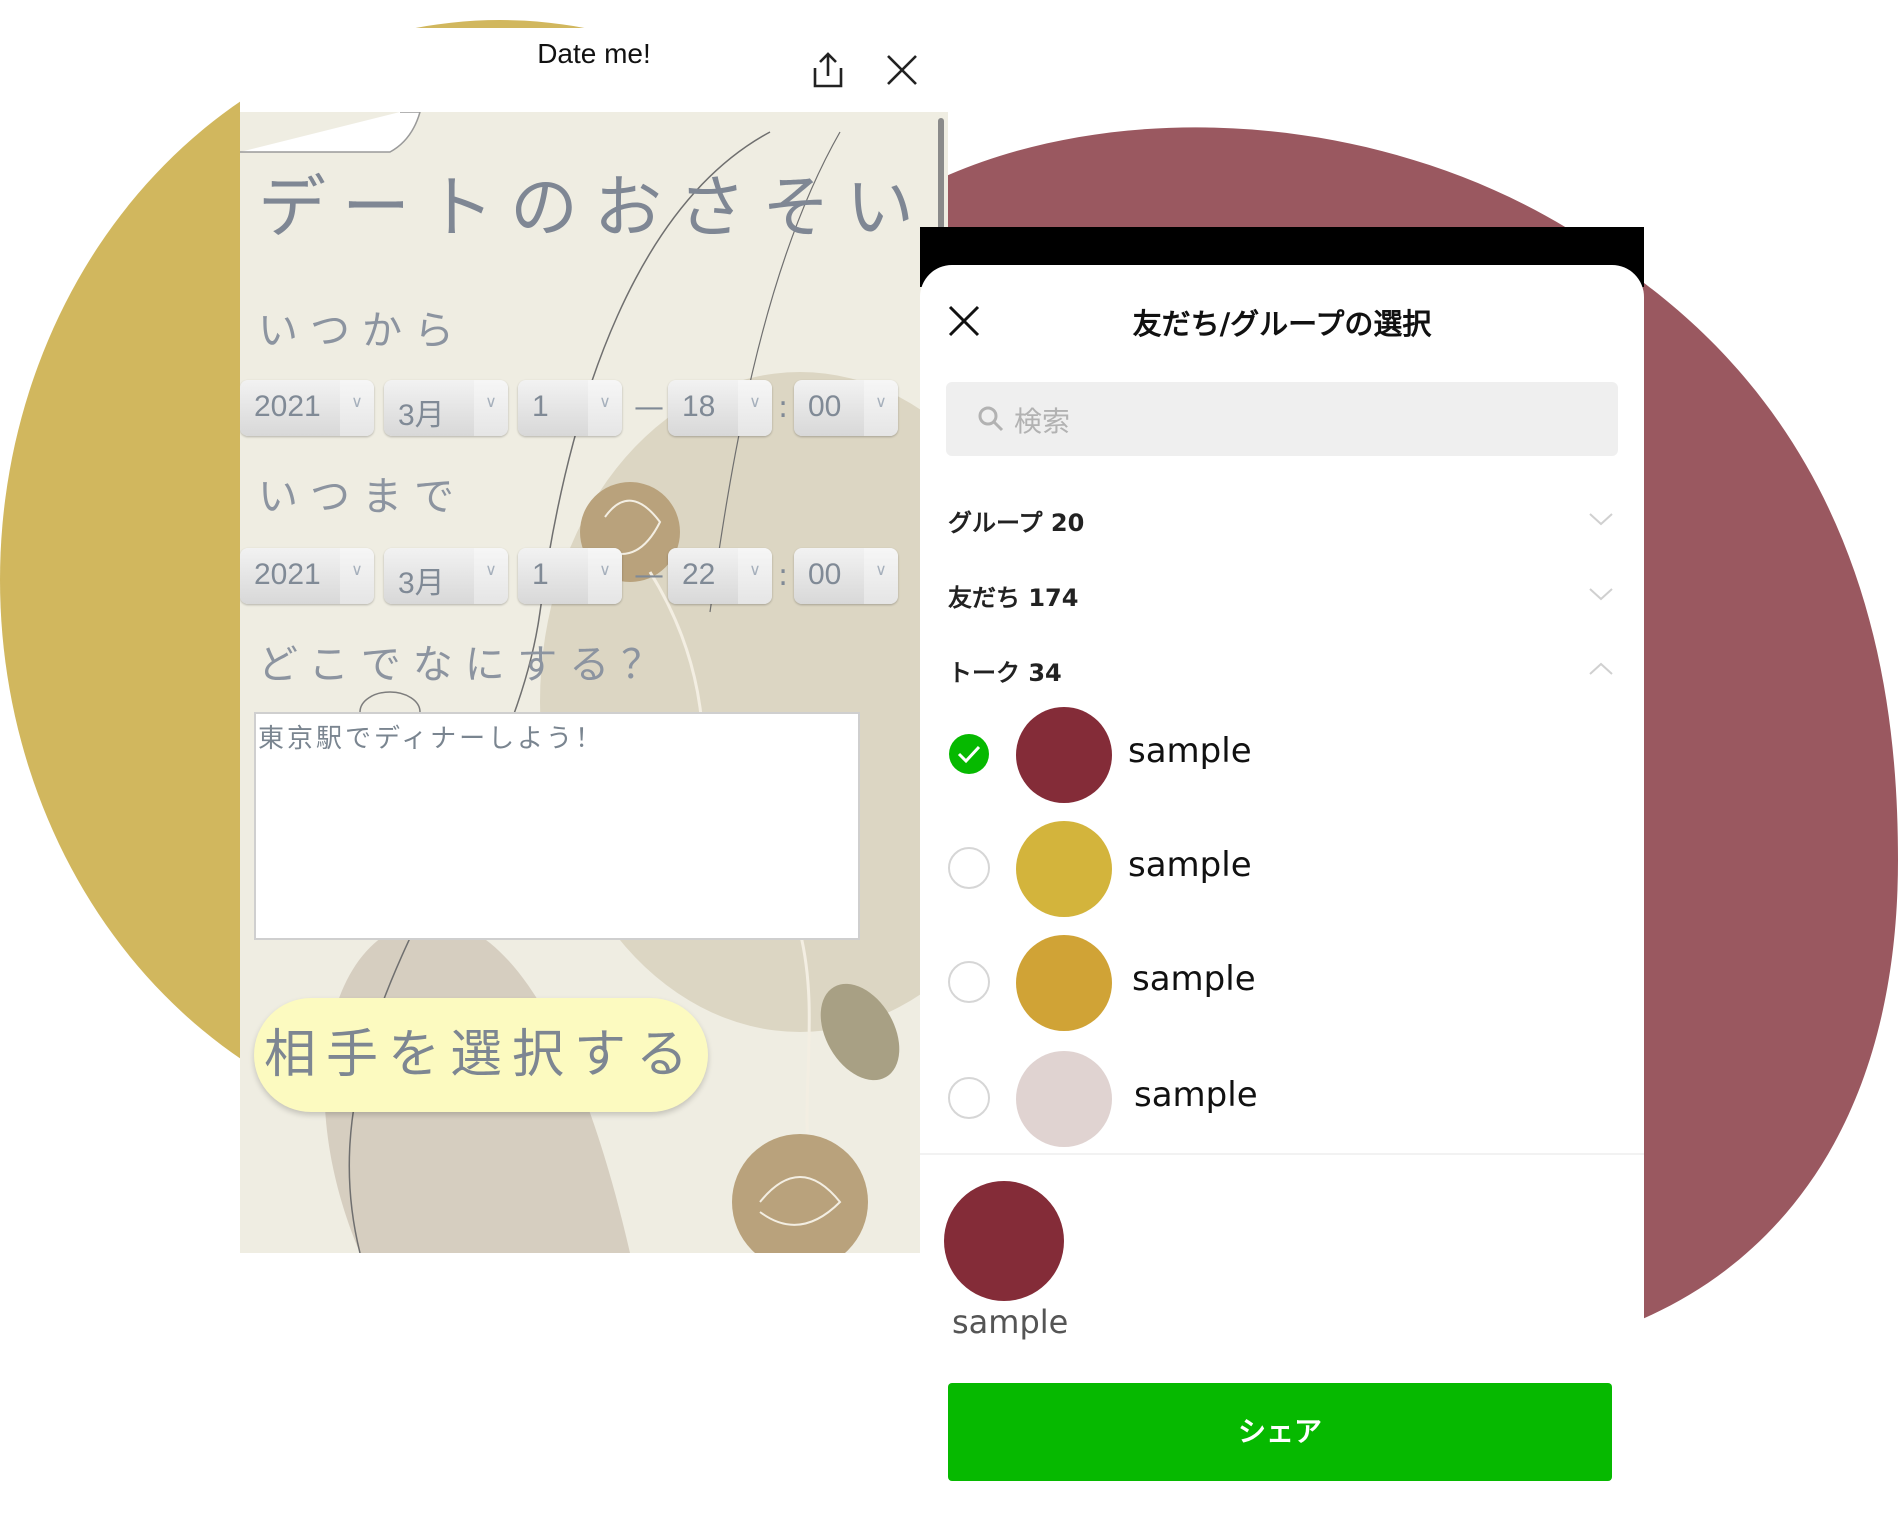 Image resolution: width=1898 pixels, height=1515 pixels. What do you see at coordinates (991, 419) in the screenshot?
I see `search-icon` at bounding box center [991, 419].